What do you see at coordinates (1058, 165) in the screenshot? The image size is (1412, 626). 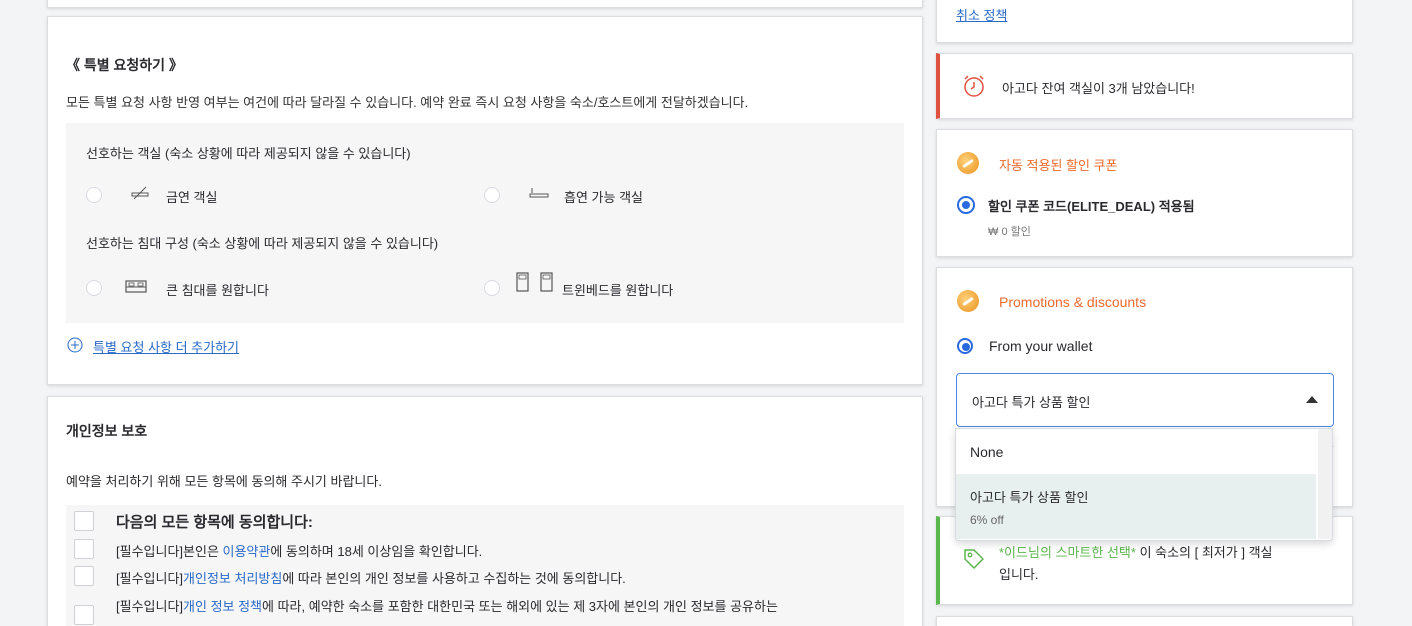 I see `coupon-title: 자동 적용된 할인 쿠폰` at bounding box center [1058, 165].